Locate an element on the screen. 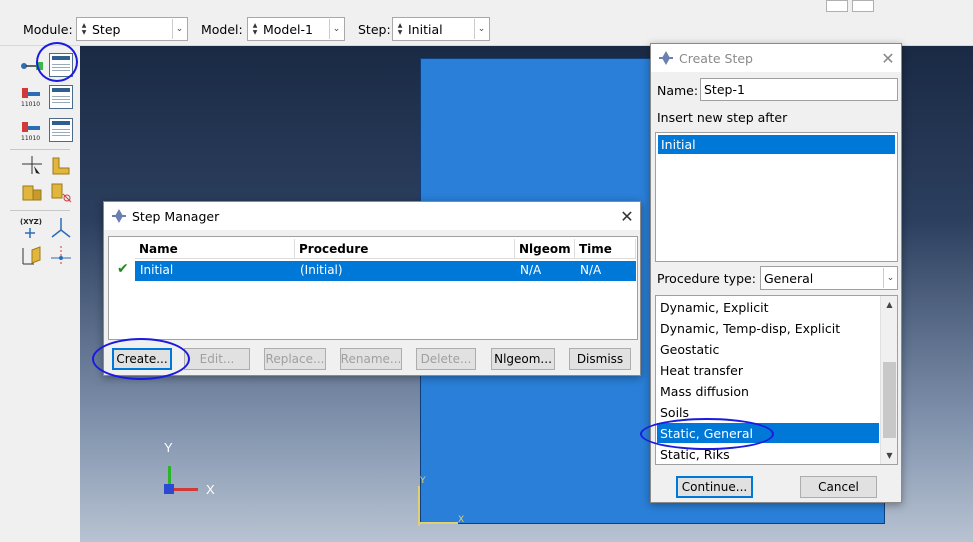 The height and width of the screenshot is (542, 973). column-header-time: Time is located at coordinates (605, 249).